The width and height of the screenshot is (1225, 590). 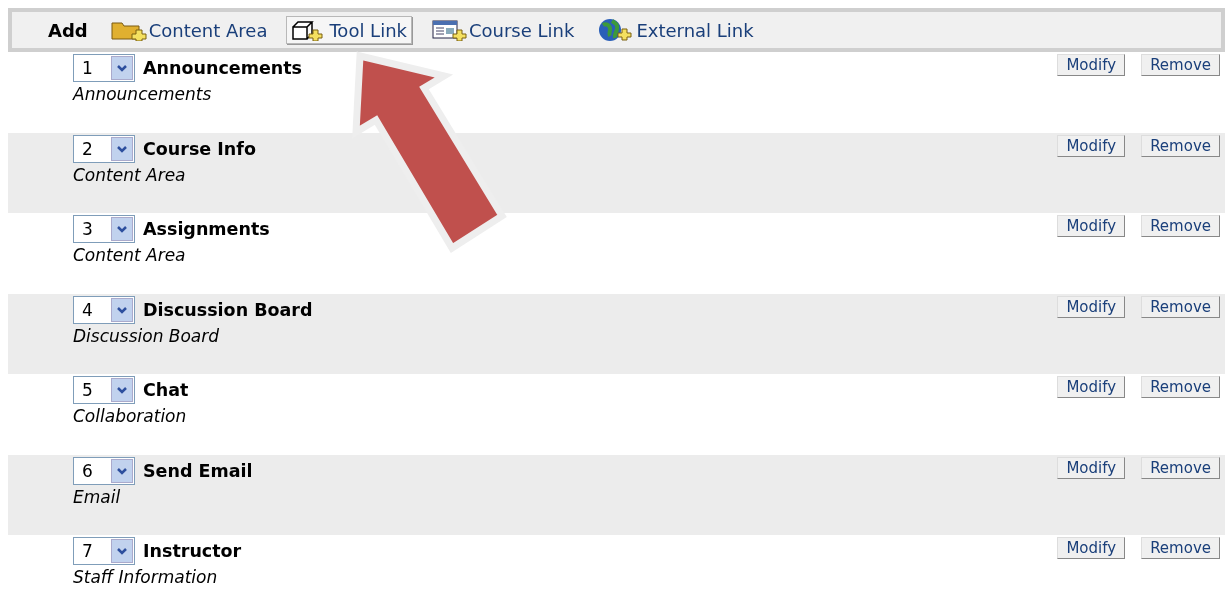 I want to click on menu-item-type: Email, so click(x=97, y=496).